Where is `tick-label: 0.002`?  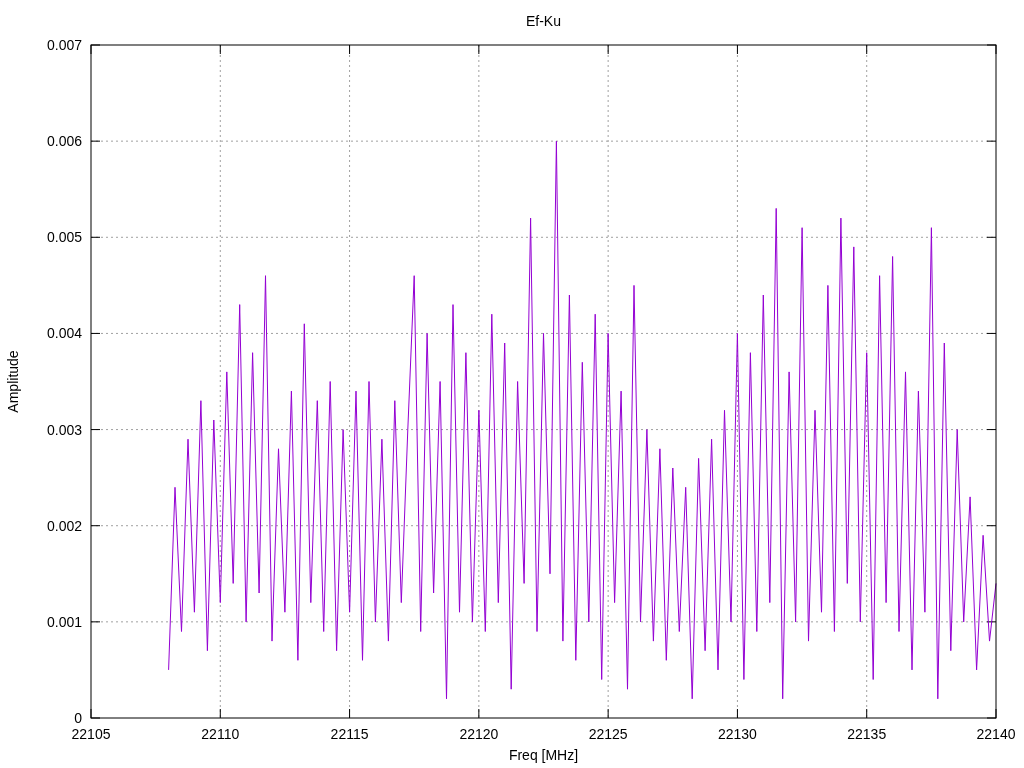
tick-label: 0.002 is located at coordinates (64, 525).